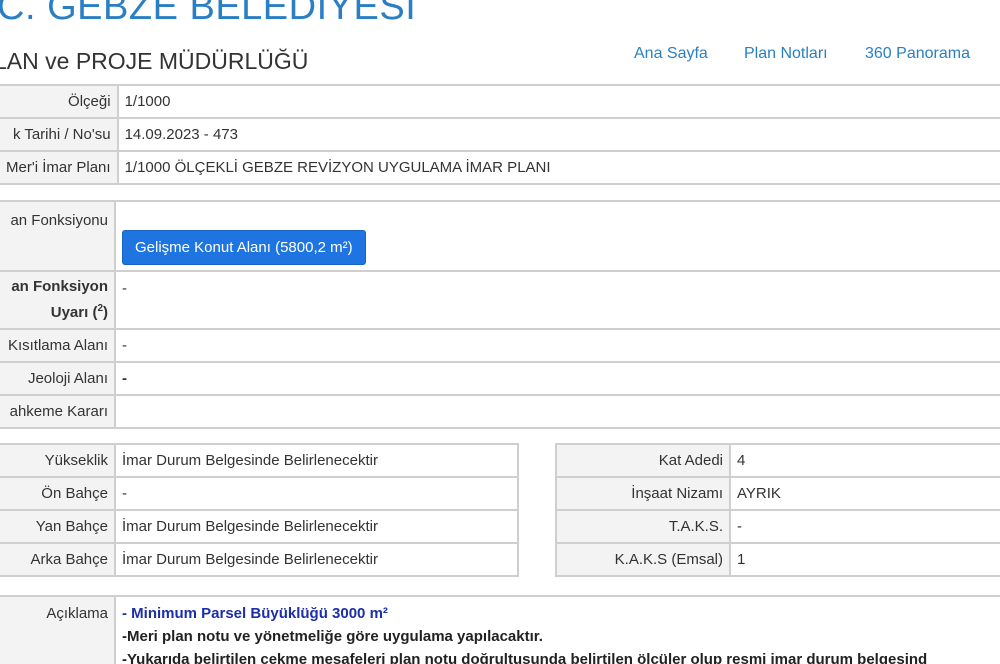 The width and height of the screenshot is (1000, 664). I want to click on table-row: Jeoloji Alanı -, so click(500, 378).